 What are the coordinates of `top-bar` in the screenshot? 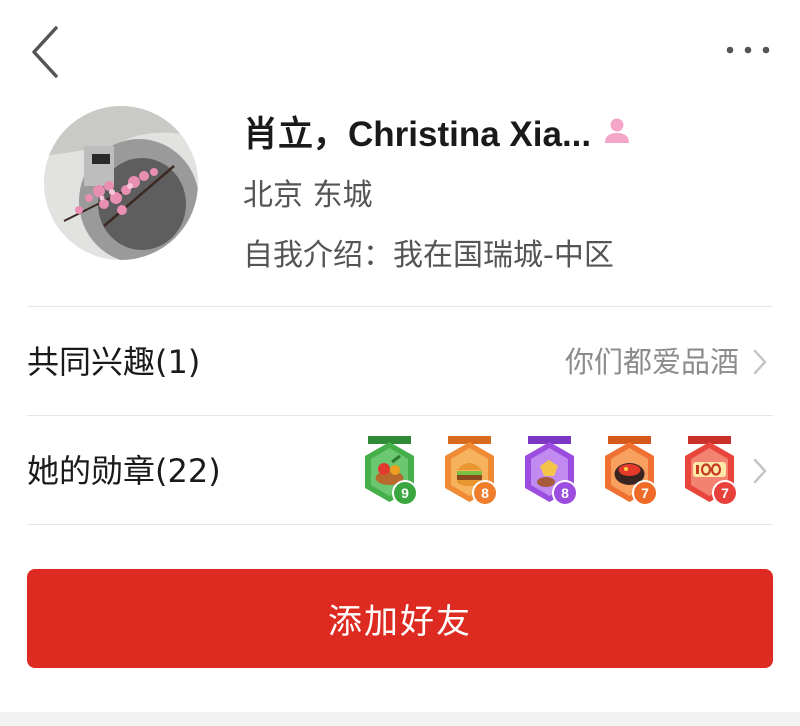 It's located at (400, 50).